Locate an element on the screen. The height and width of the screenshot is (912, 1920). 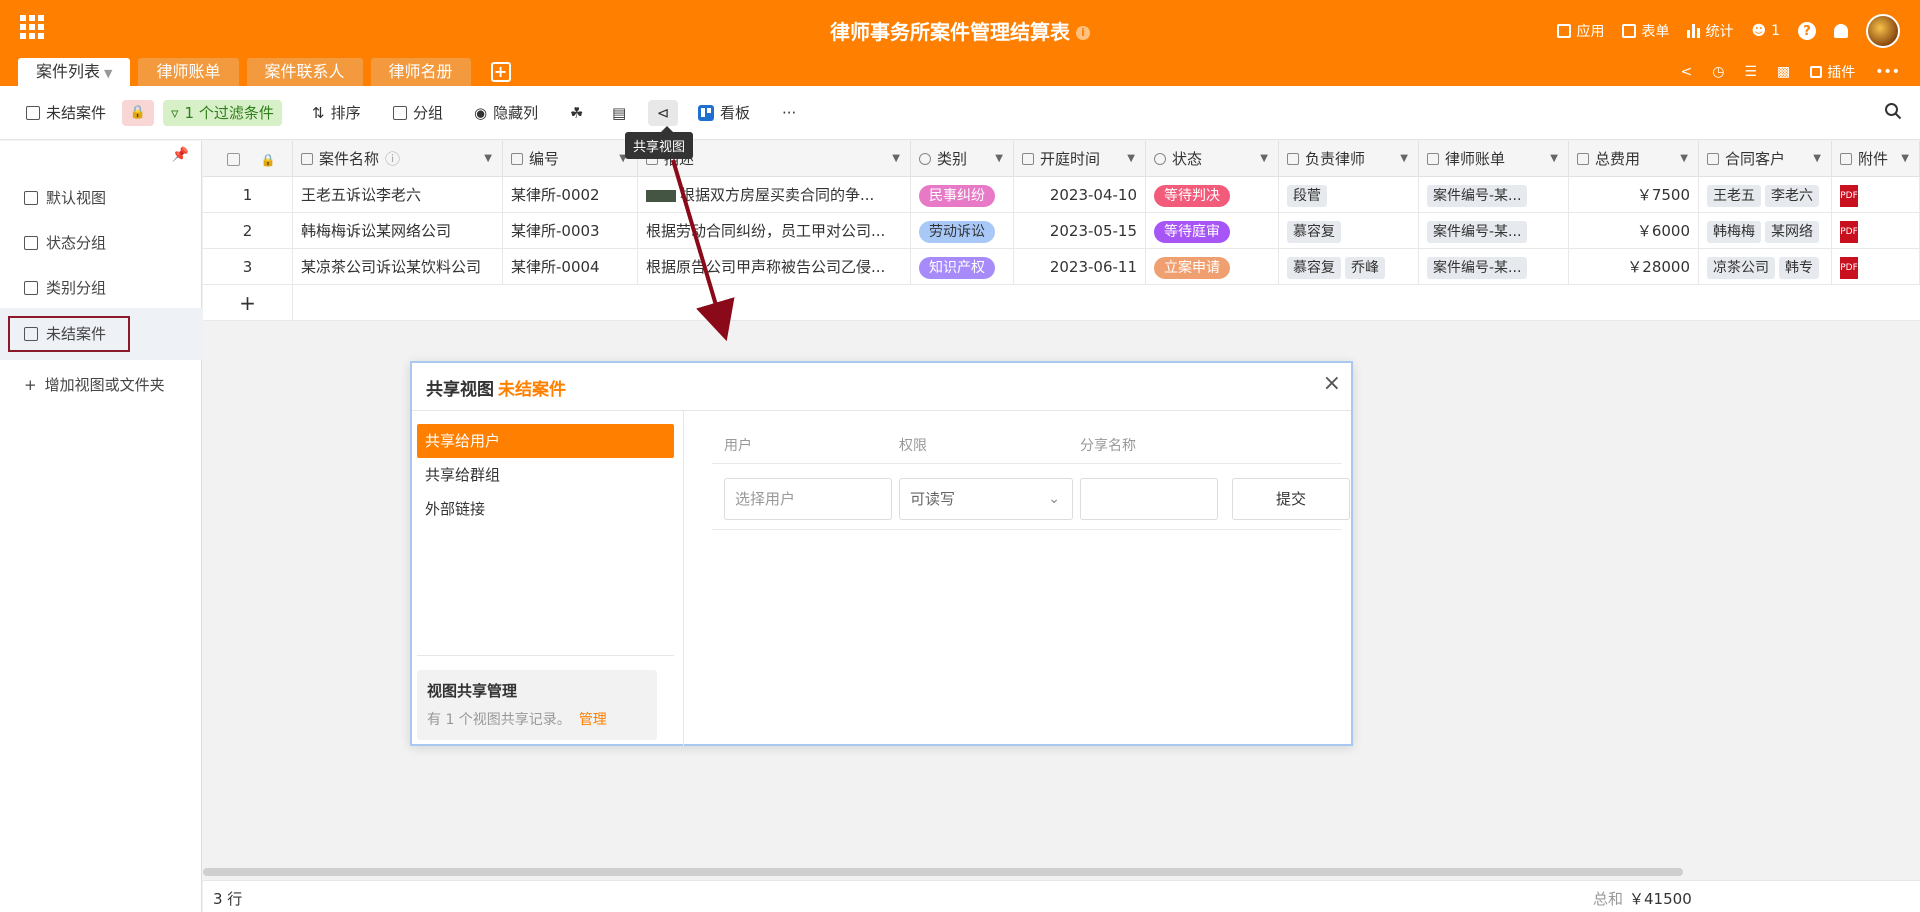
settings-icon: ☰ is located at coordinates (1750, 72).